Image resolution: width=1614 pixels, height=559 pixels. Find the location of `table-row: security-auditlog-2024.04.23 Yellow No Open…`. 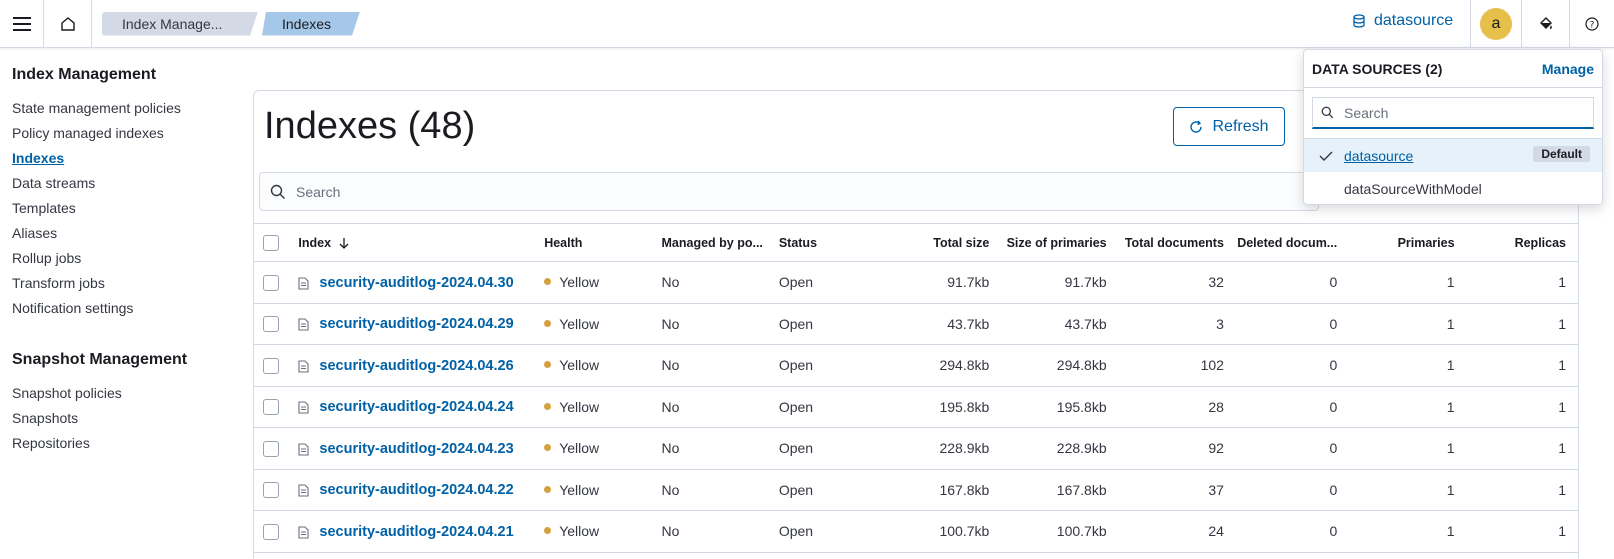

table-row: security-auditlog-2024.04.23 Yellow No Open… is located at coordinates (916, 448).